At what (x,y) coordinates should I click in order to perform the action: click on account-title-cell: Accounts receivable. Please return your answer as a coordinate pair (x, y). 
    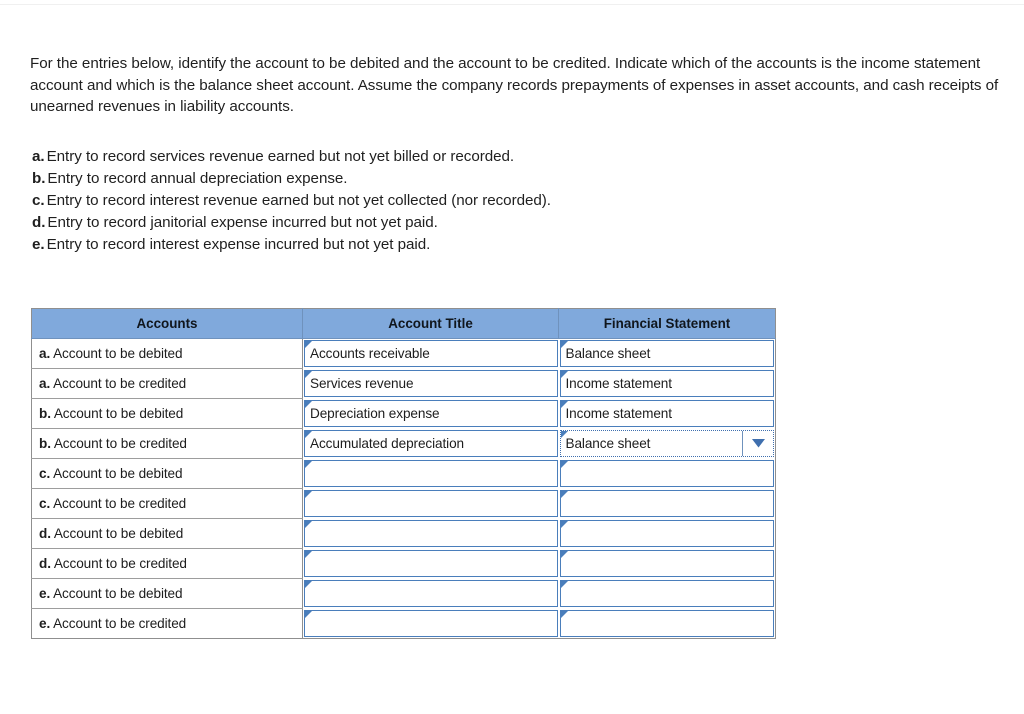
    Looking at the image, I should click on (430, 353).